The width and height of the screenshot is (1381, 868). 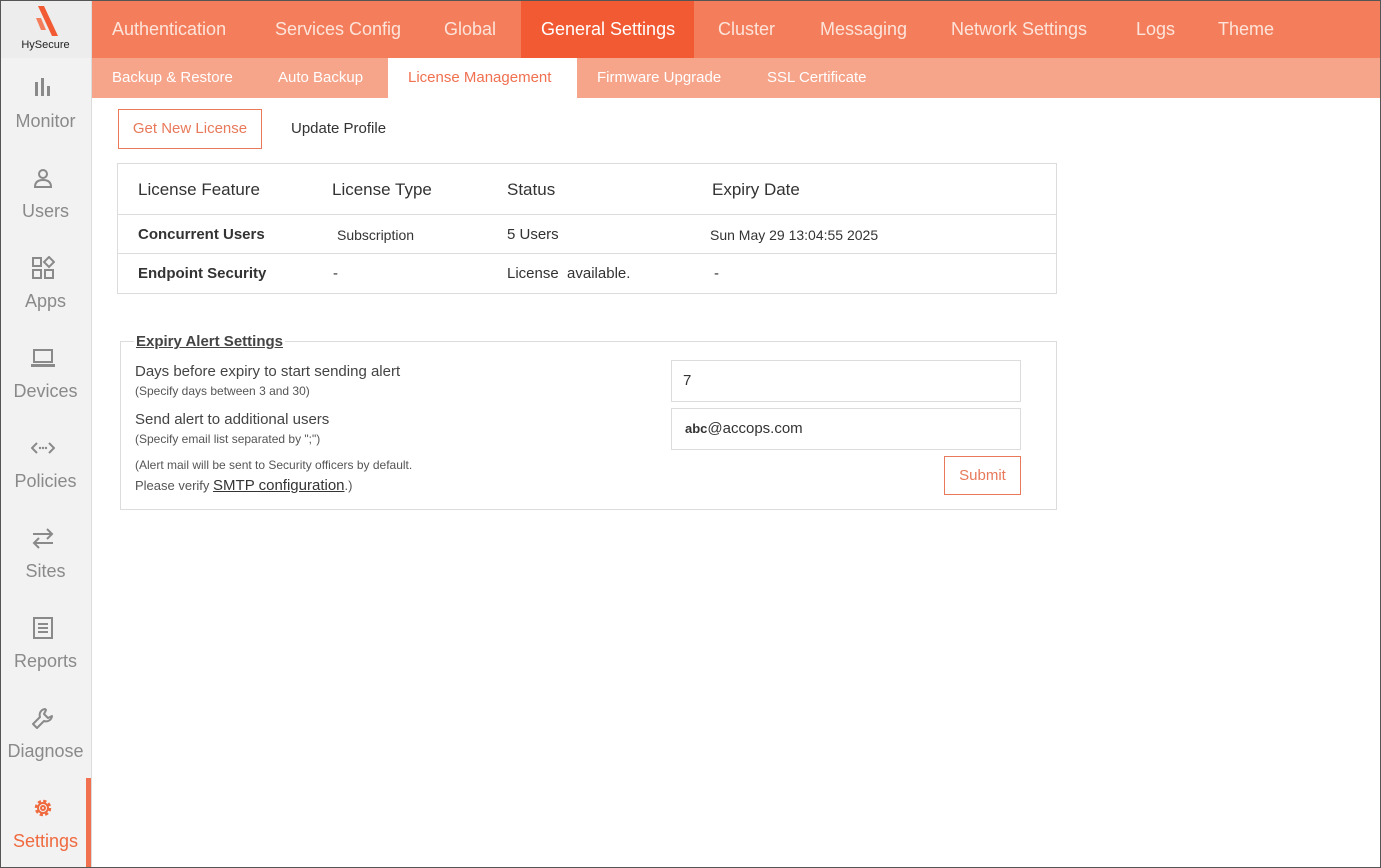 I want to click on table-cell-status: License available., so click(x=569, y=273).